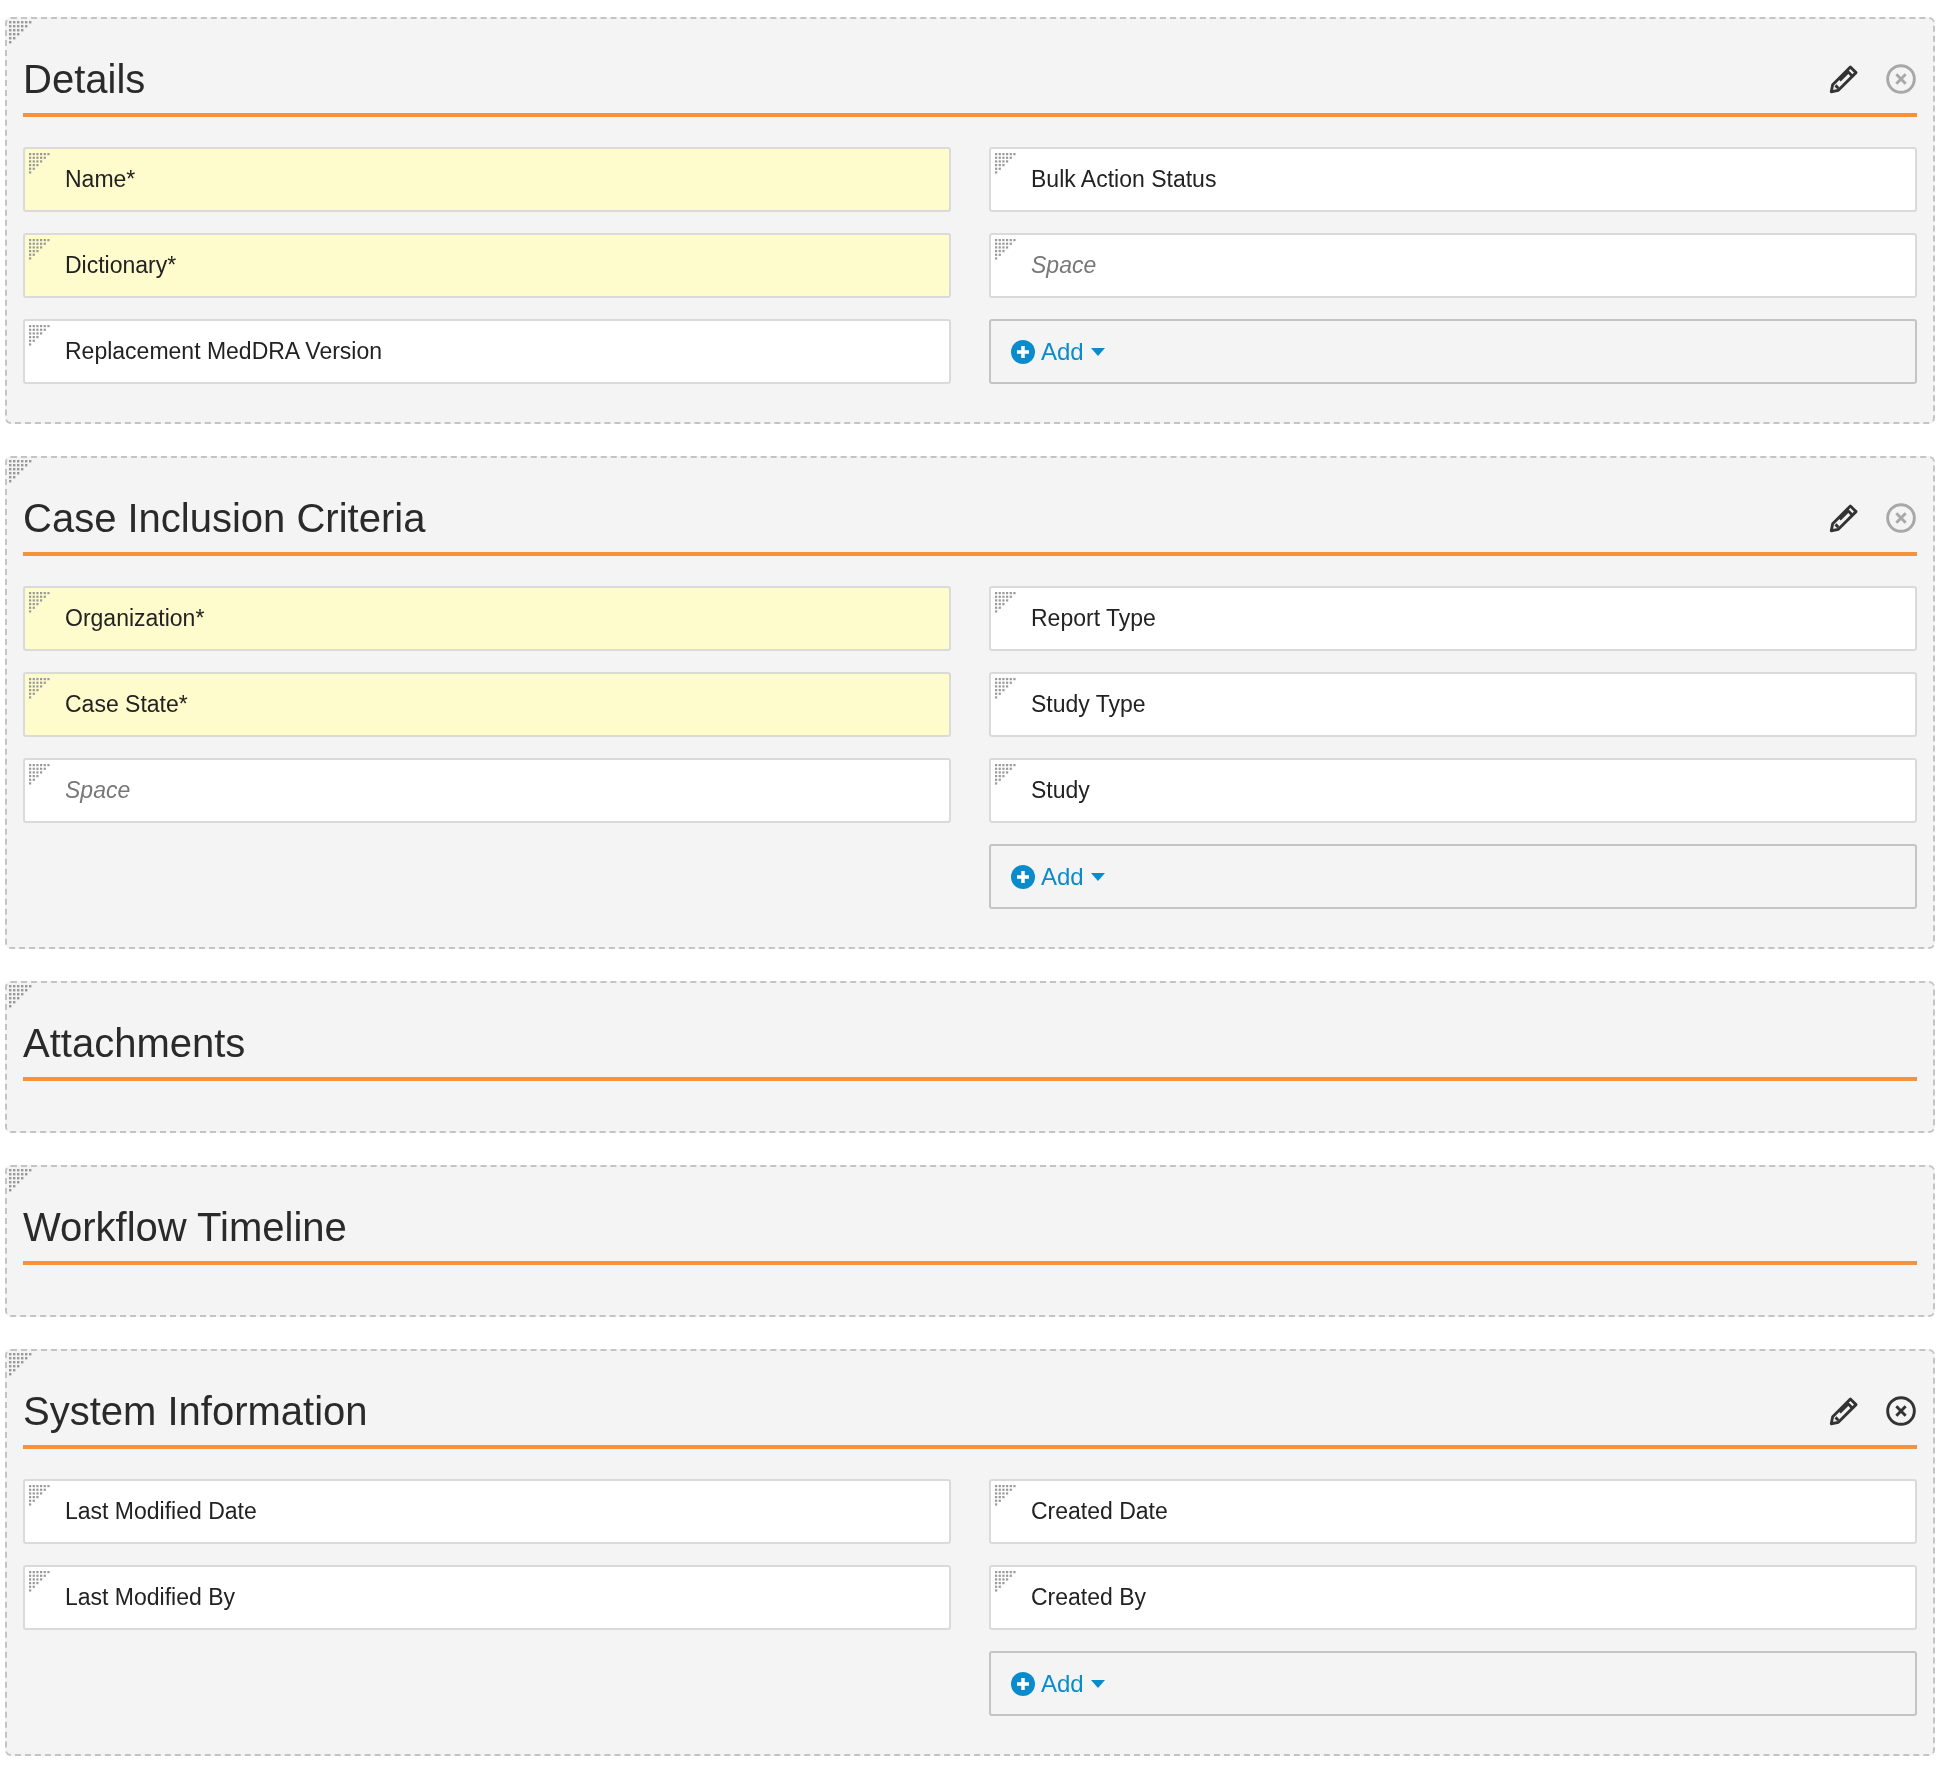  I want to click on layout-field: Organization*, so click(487, 618).